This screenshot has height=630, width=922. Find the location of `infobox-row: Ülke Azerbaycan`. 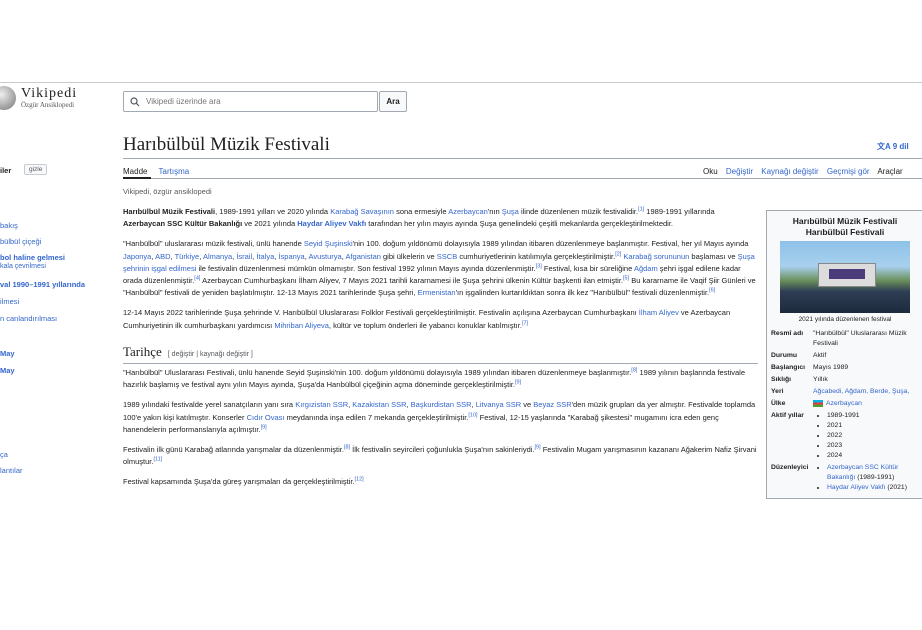

infobox-row: Ülke Azerbaycan is located at coordinates (844, 404).